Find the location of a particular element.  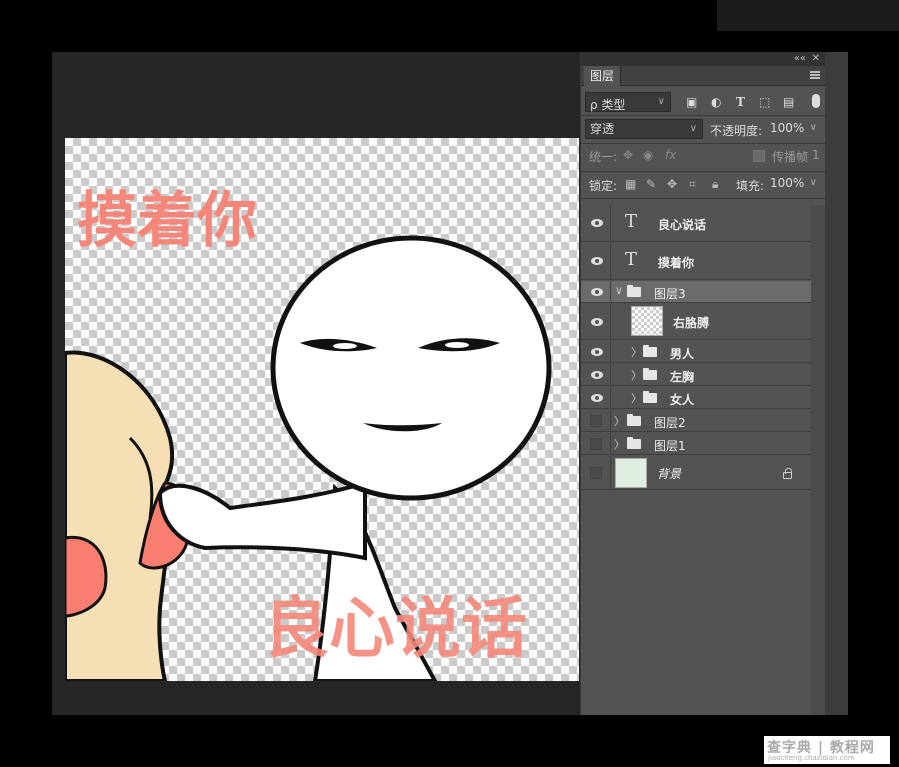

layer-name: 女人 is located at coordinates (682, 400).